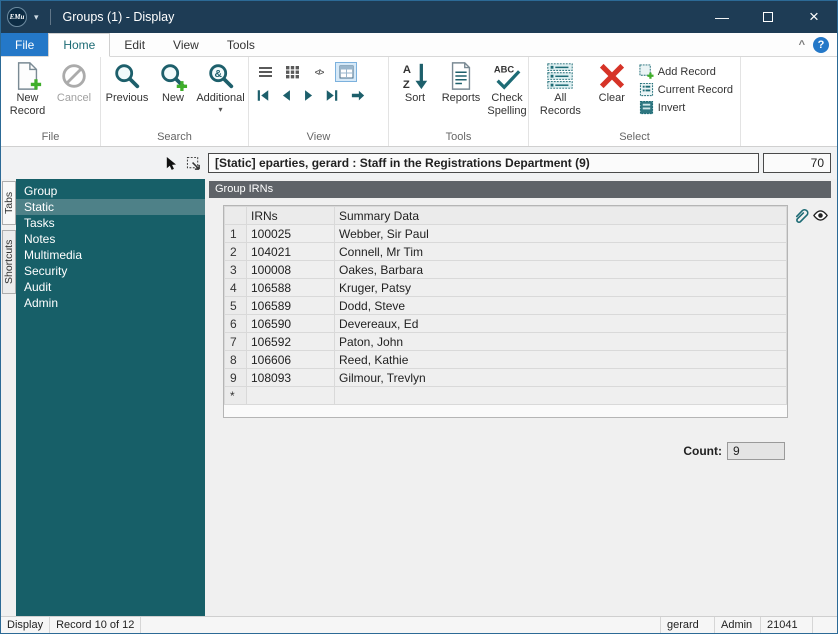  Describe the element at coordinates (671, 107) in the screenshot. I see `invert-label: Invert` at that location.